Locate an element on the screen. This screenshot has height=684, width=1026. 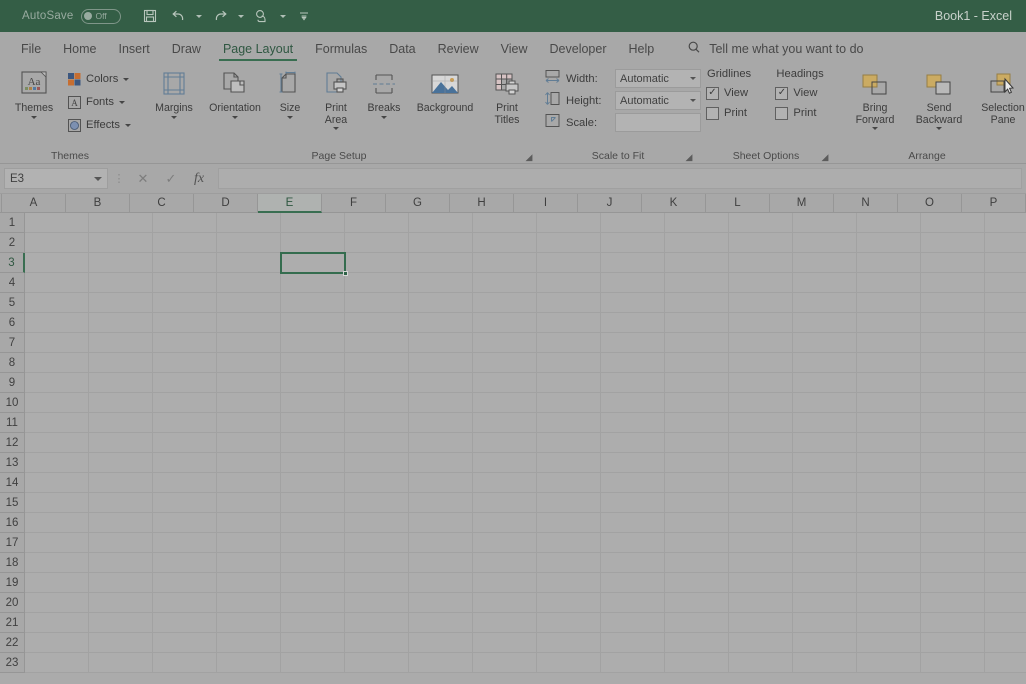
cell-N9 is located at coordinates (889, 383).